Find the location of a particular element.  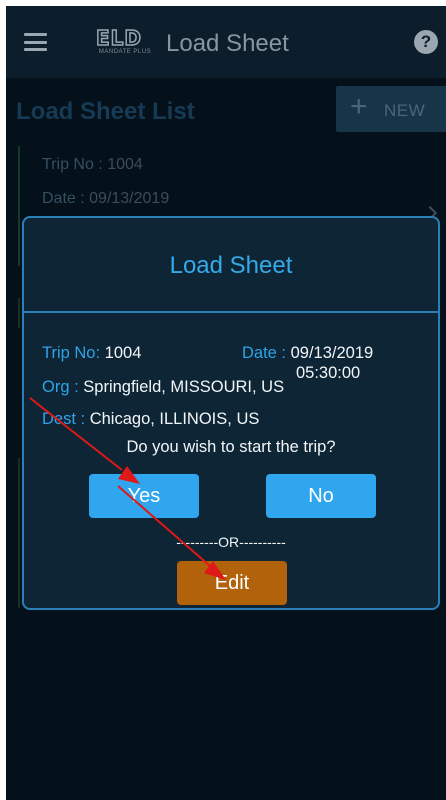

destination-field: Dest : Chicago, ILLINOIS, US is located at coordinates (150, 419).